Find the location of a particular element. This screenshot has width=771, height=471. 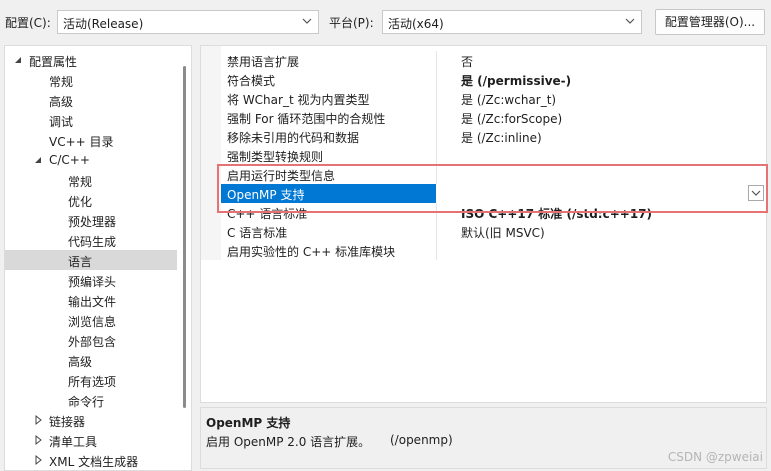

property-row-c-standard: C 语言标准 默认(旧 MSVC) is located at coordinates (493, 231).